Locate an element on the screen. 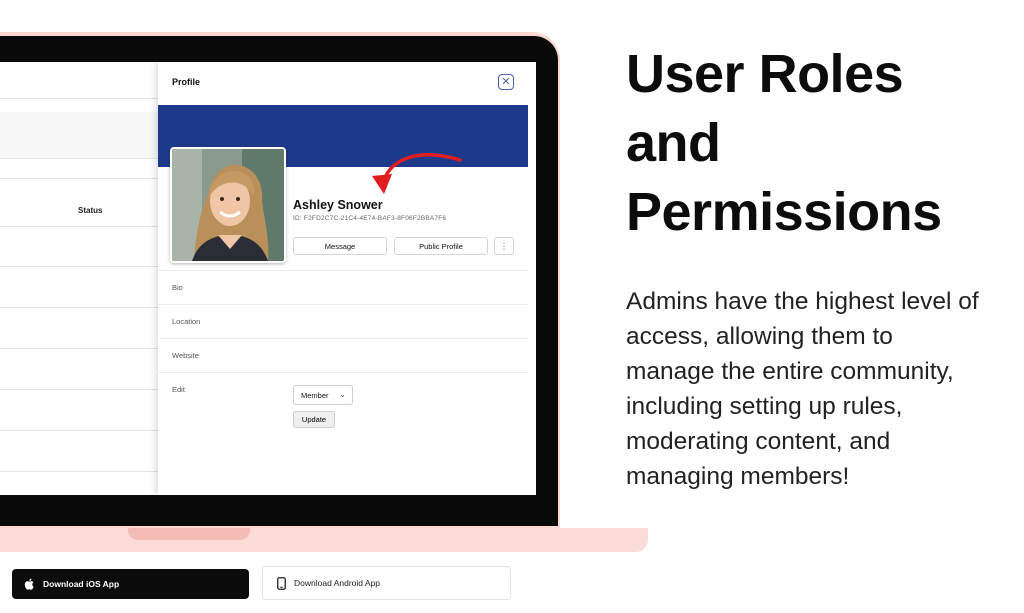 Image resolution: width=1024 pixels, height=613 pixels. chevron-down-icon: ⌄ is located at coordinates (342, 394).